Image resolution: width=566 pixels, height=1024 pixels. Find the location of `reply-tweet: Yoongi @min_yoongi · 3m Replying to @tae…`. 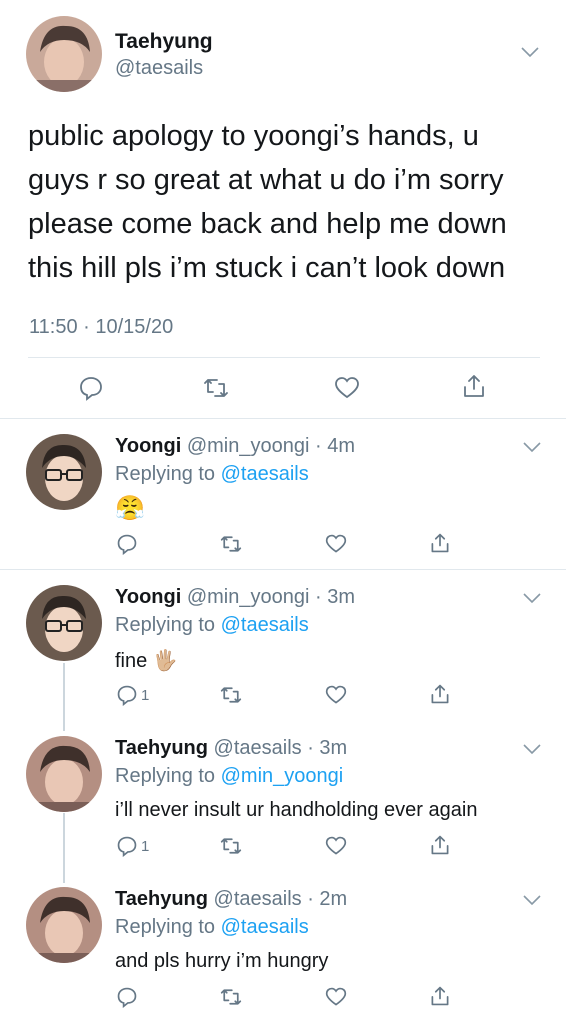

reply-tweet: Yoongi @min_yoongi · 3m Replying to @tae… is located at coordinates (283, 646).